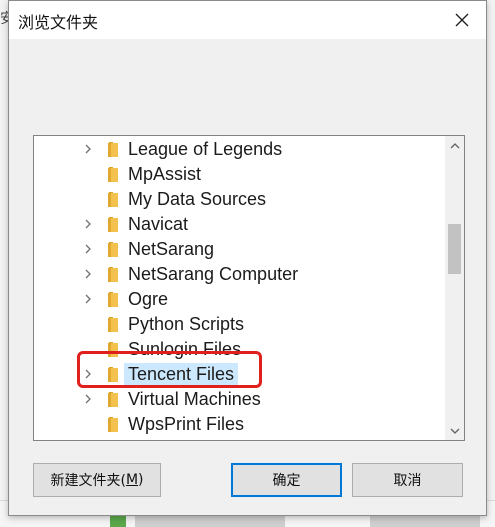  I want to click on folder-item: League of Legends, so click(239, 149).